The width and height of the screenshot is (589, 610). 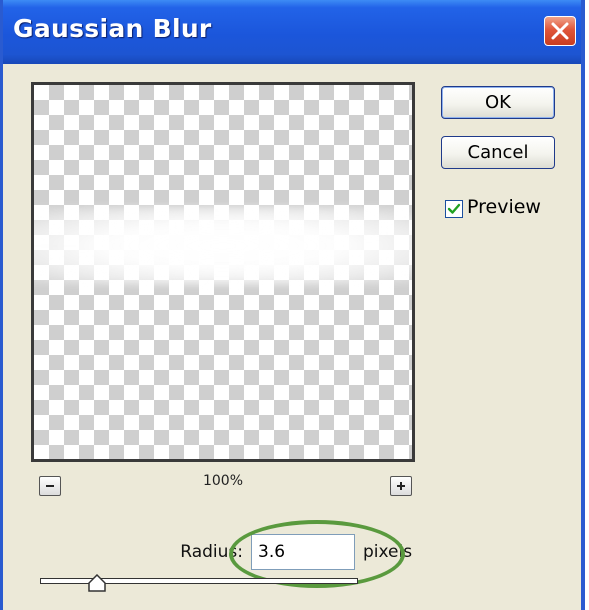 I want to click on close-icon, so click(x=560, y=31).